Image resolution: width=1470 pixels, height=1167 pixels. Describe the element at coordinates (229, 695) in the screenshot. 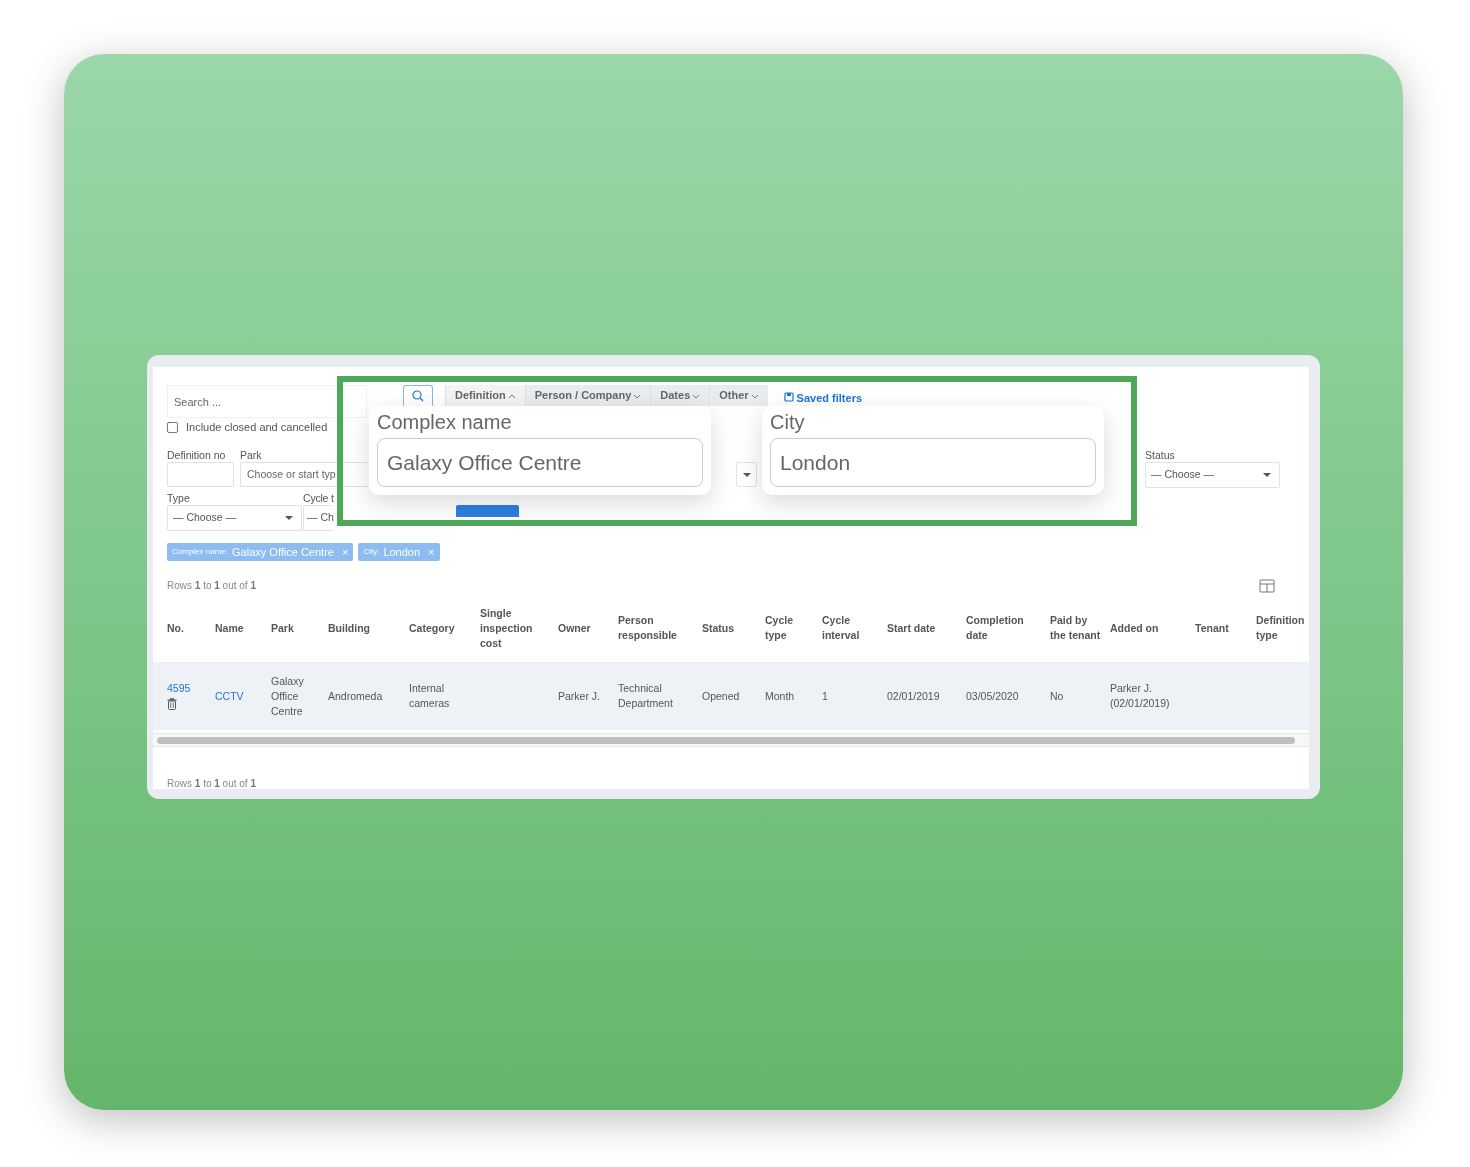

I see `record-link: CCTV` at that location.